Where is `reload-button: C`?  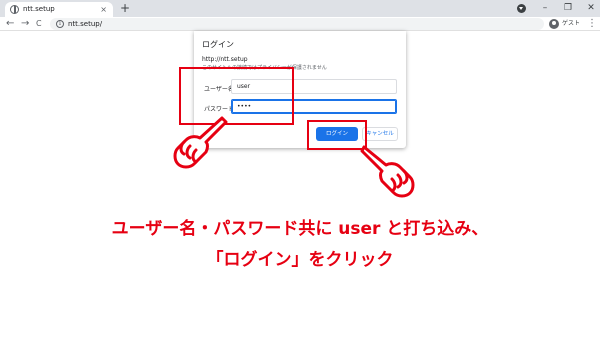 reload-button: C is located at coordinates (39, 24).